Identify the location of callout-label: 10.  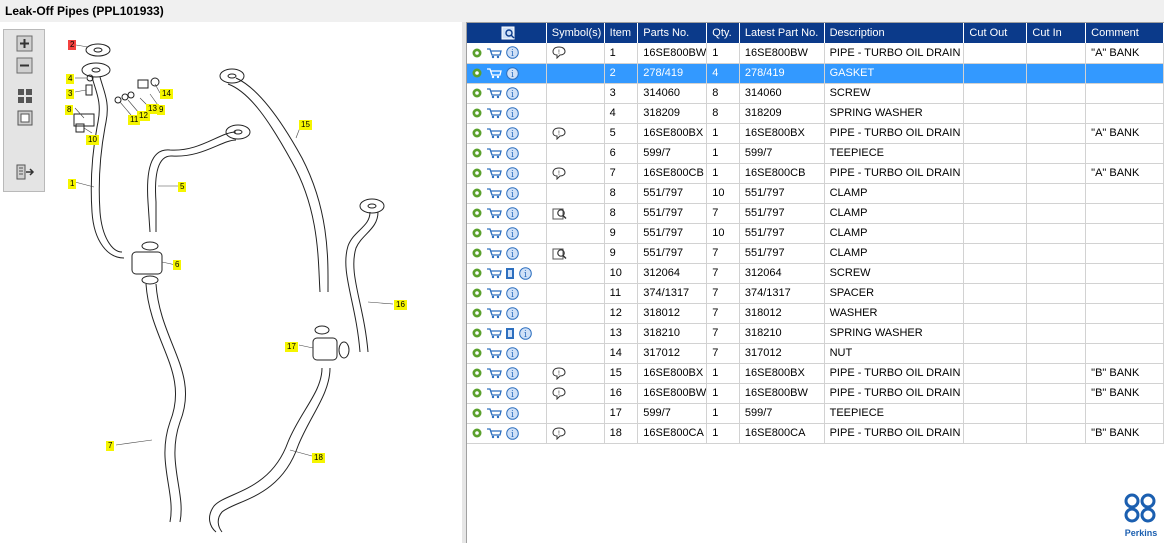
(92, 140).